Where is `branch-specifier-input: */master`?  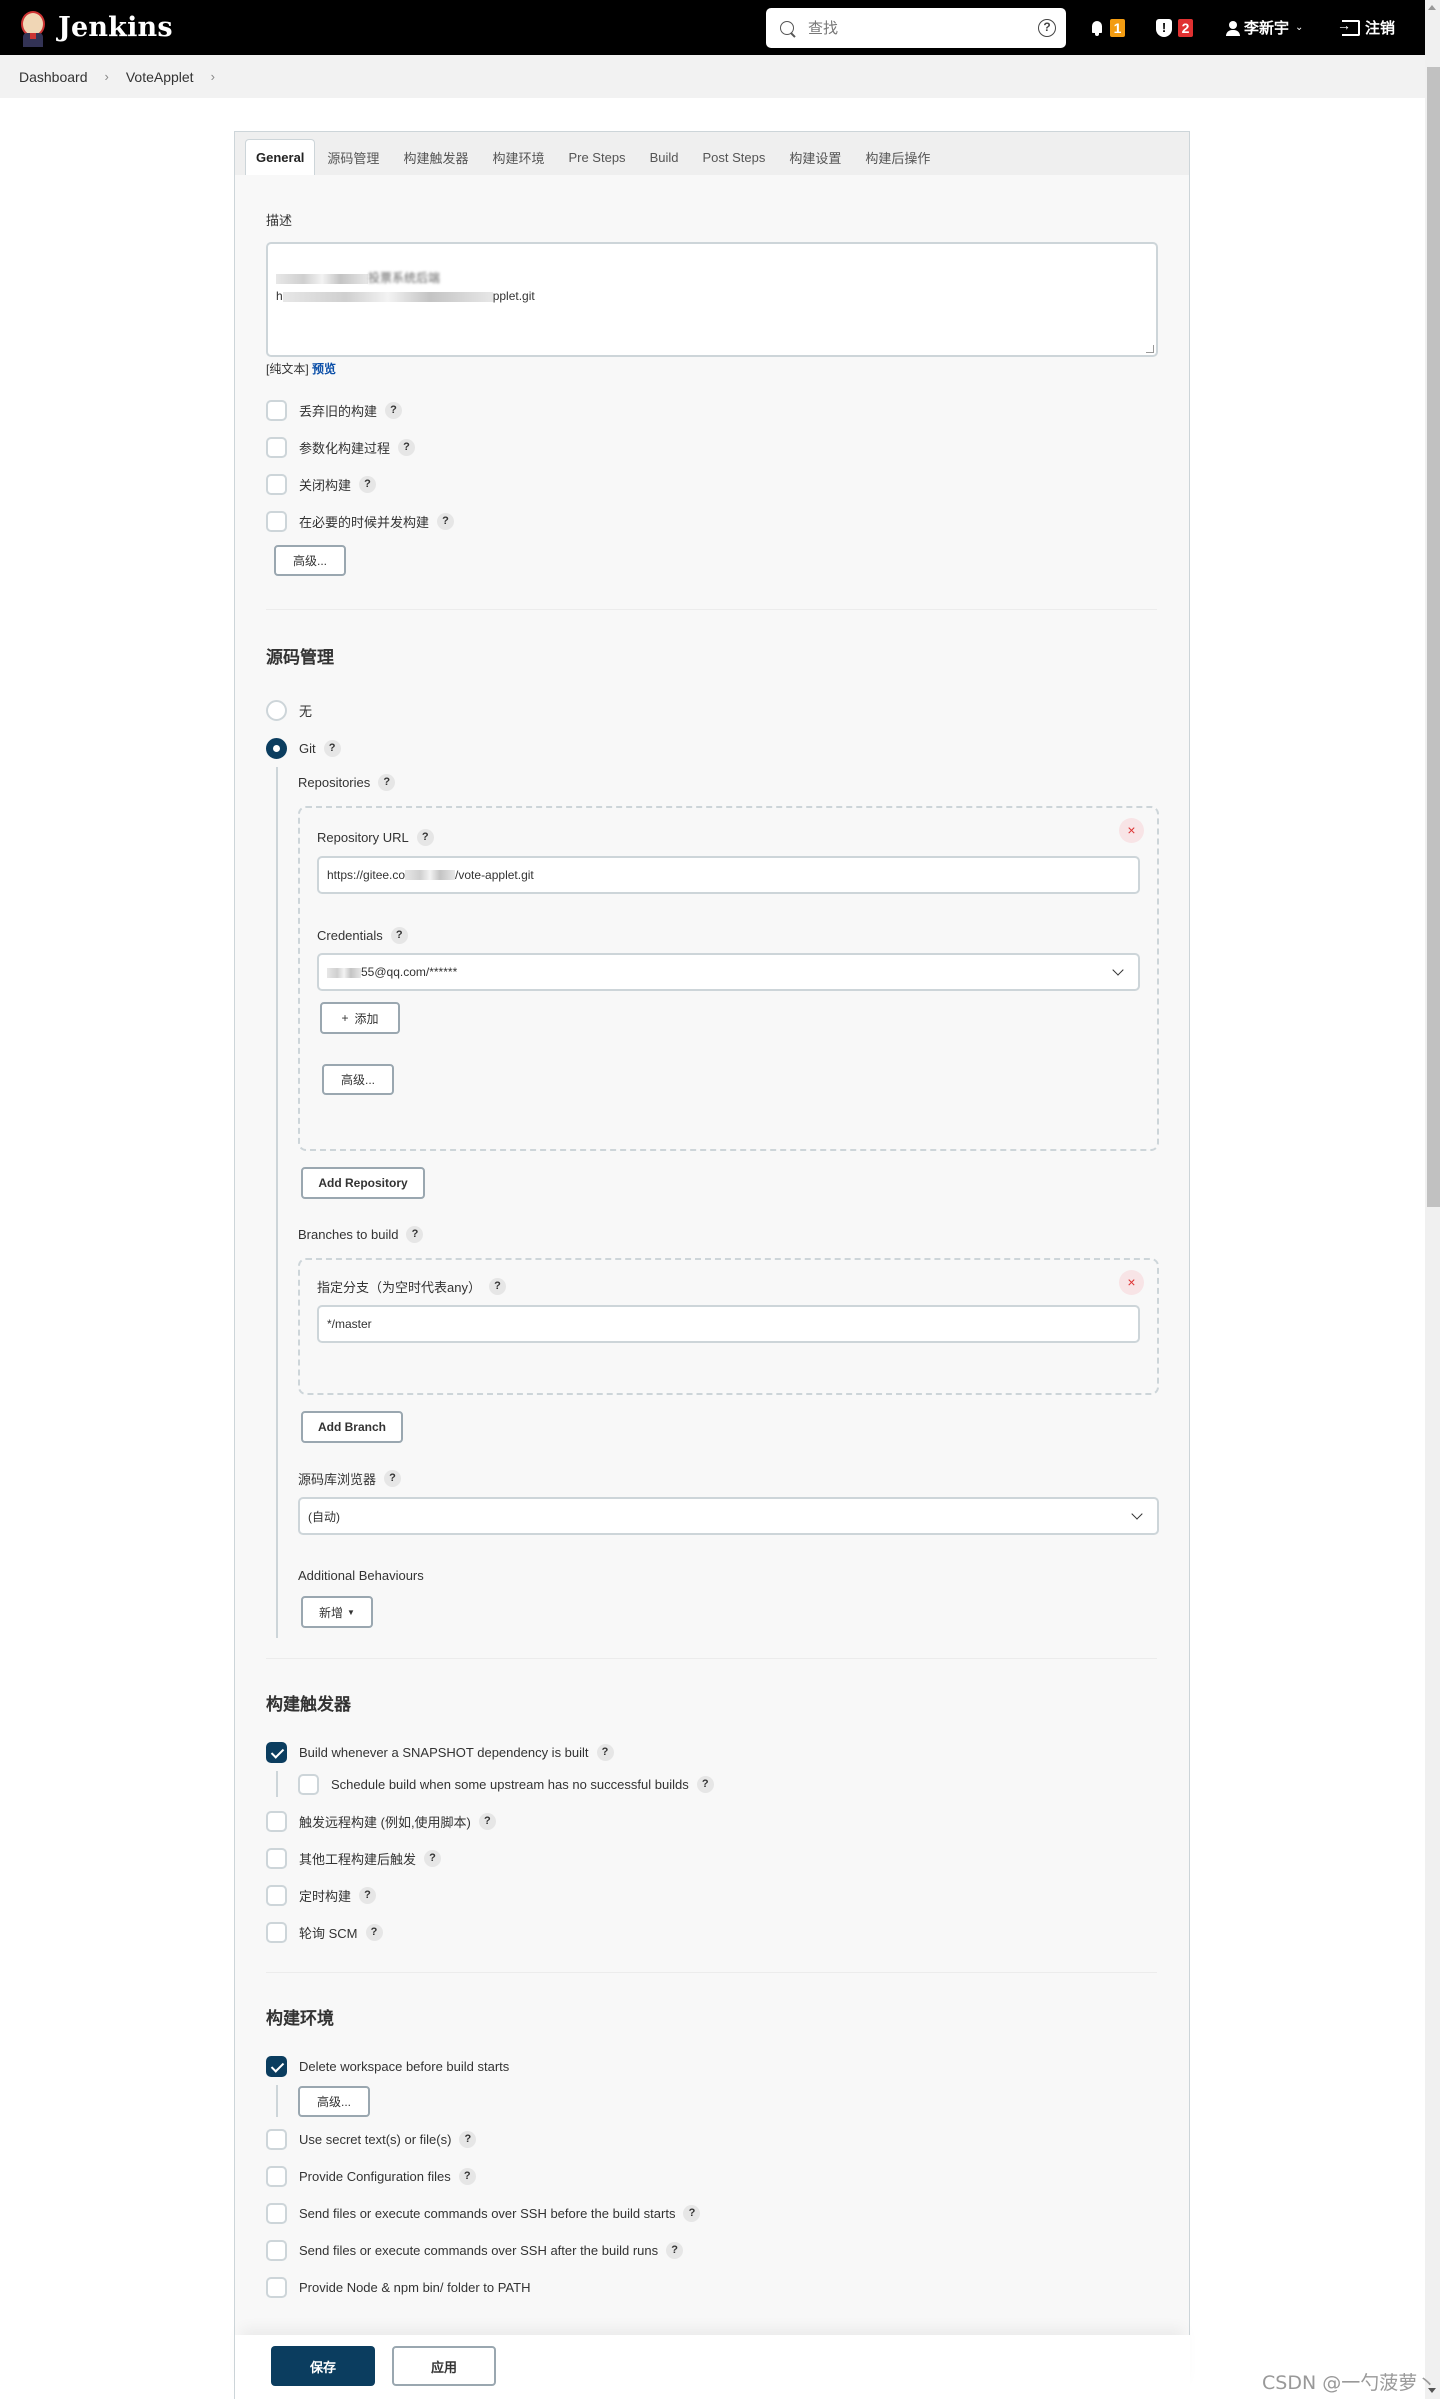
branch-specifier-input: */master is located at coordinates (728, 1324).